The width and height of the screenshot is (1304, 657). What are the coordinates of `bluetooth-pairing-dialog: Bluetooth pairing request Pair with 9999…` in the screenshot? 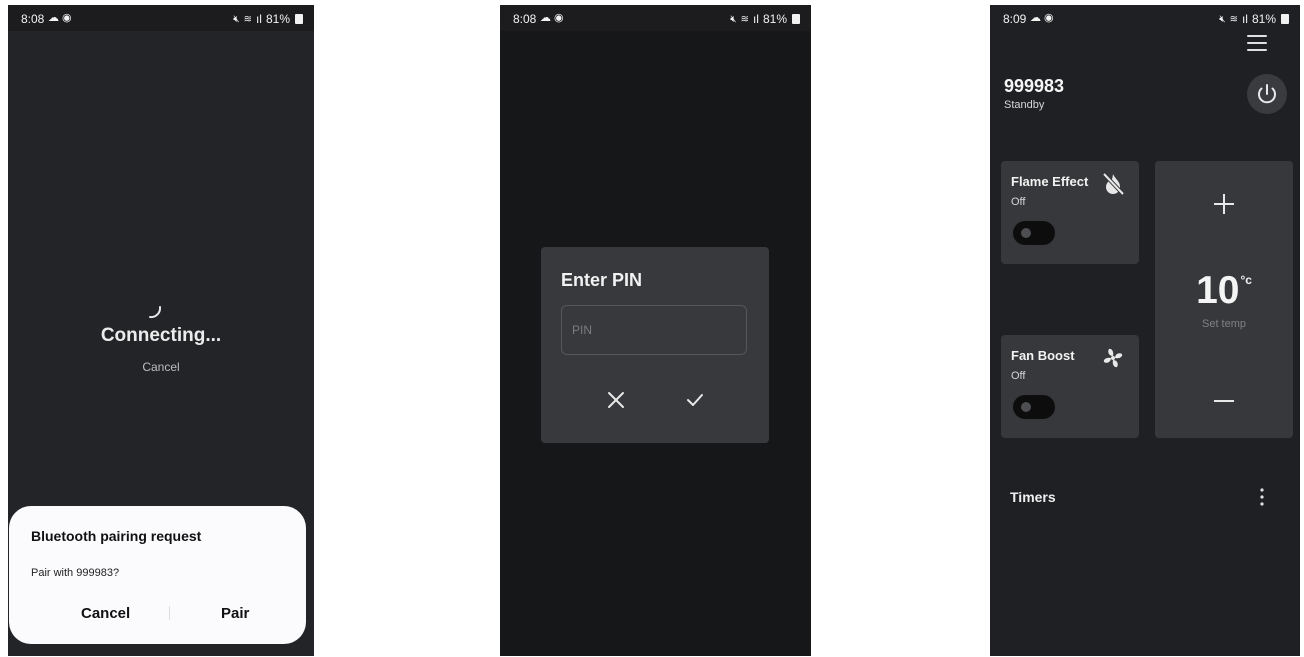 It's located at (157, 575).